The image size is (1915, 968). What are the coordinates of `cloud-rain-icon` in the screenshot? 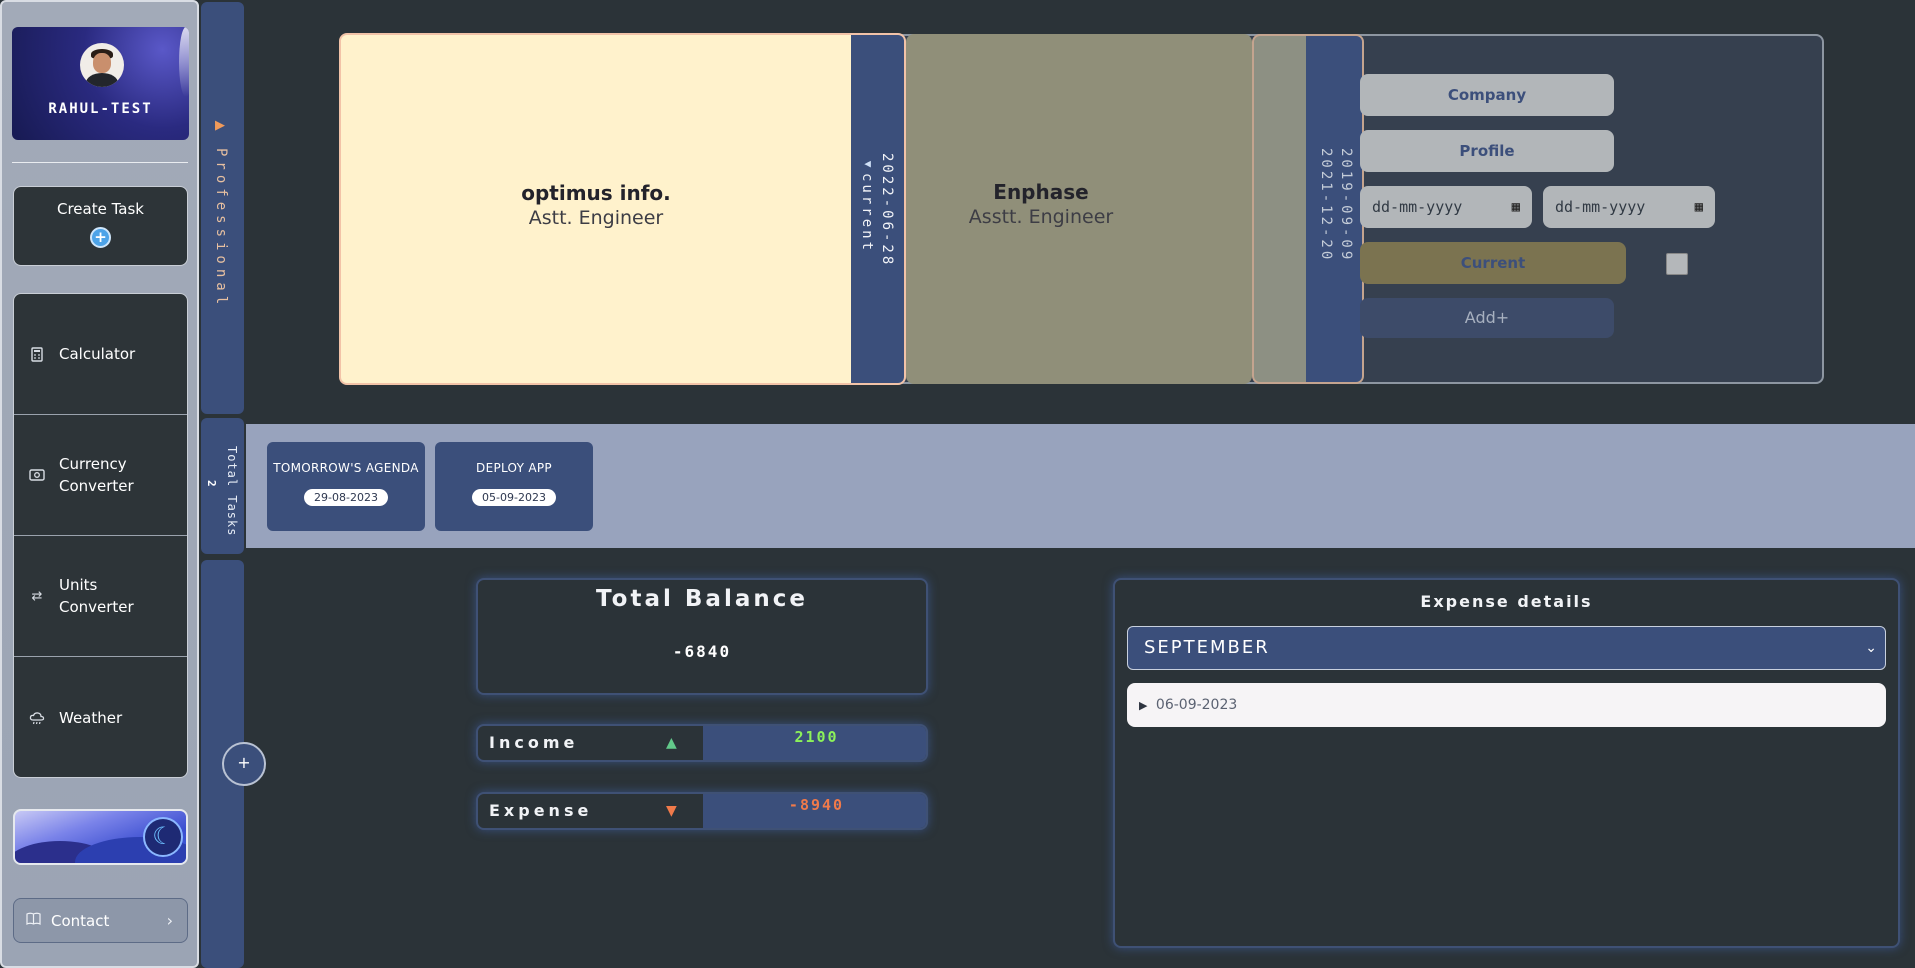 It's located at (37, 718).